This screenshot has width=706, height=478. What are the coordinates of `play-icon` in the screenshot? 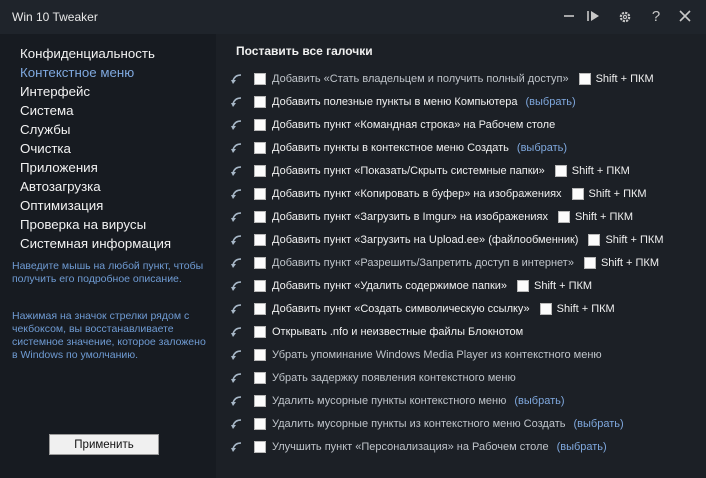 It's located at (593, 17).